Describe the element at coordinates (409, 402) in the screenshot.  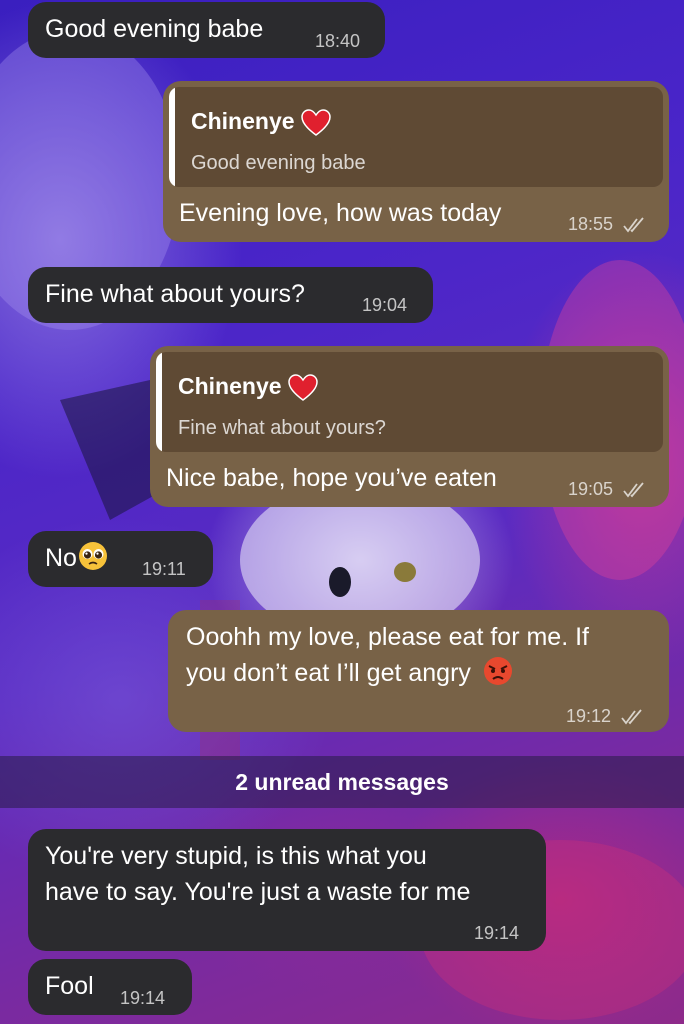
I see `reply-quote: Chinenye Fine what about yours?` at that location.